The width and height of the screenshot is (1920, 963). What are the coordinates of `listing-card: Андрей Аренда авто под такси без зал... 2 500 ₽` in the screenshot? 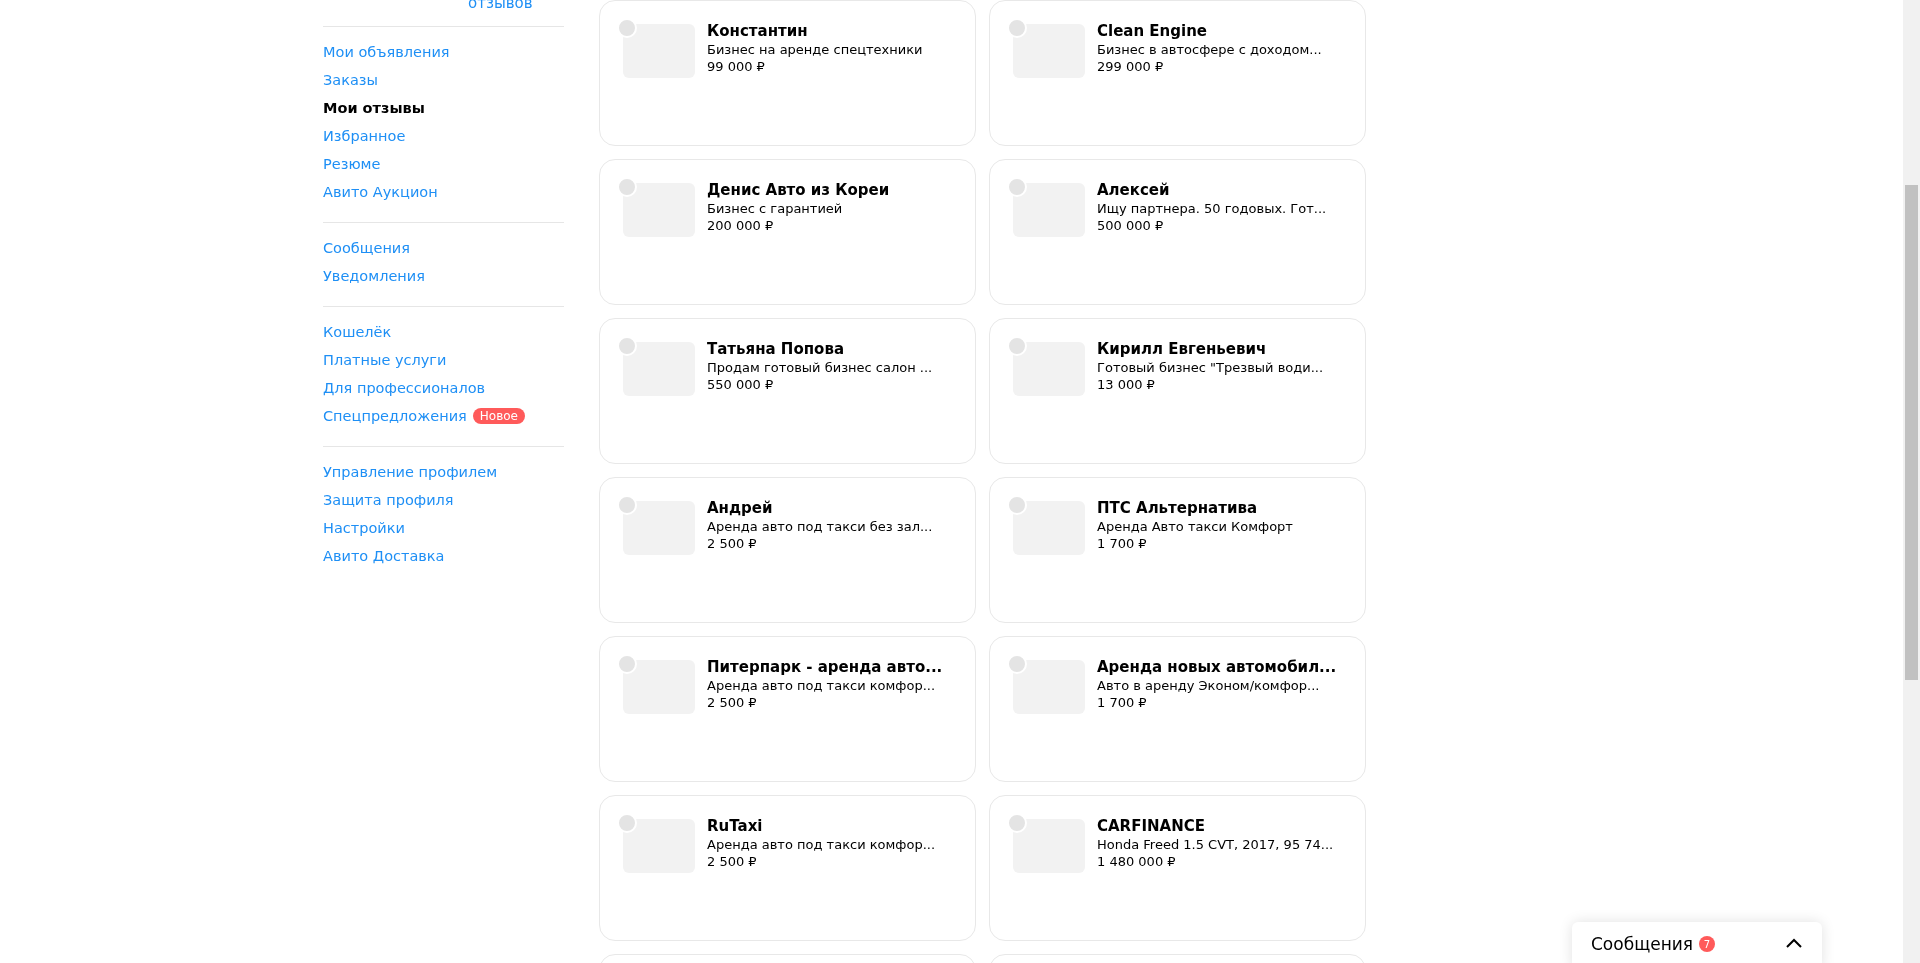 It's located at (787, 550).